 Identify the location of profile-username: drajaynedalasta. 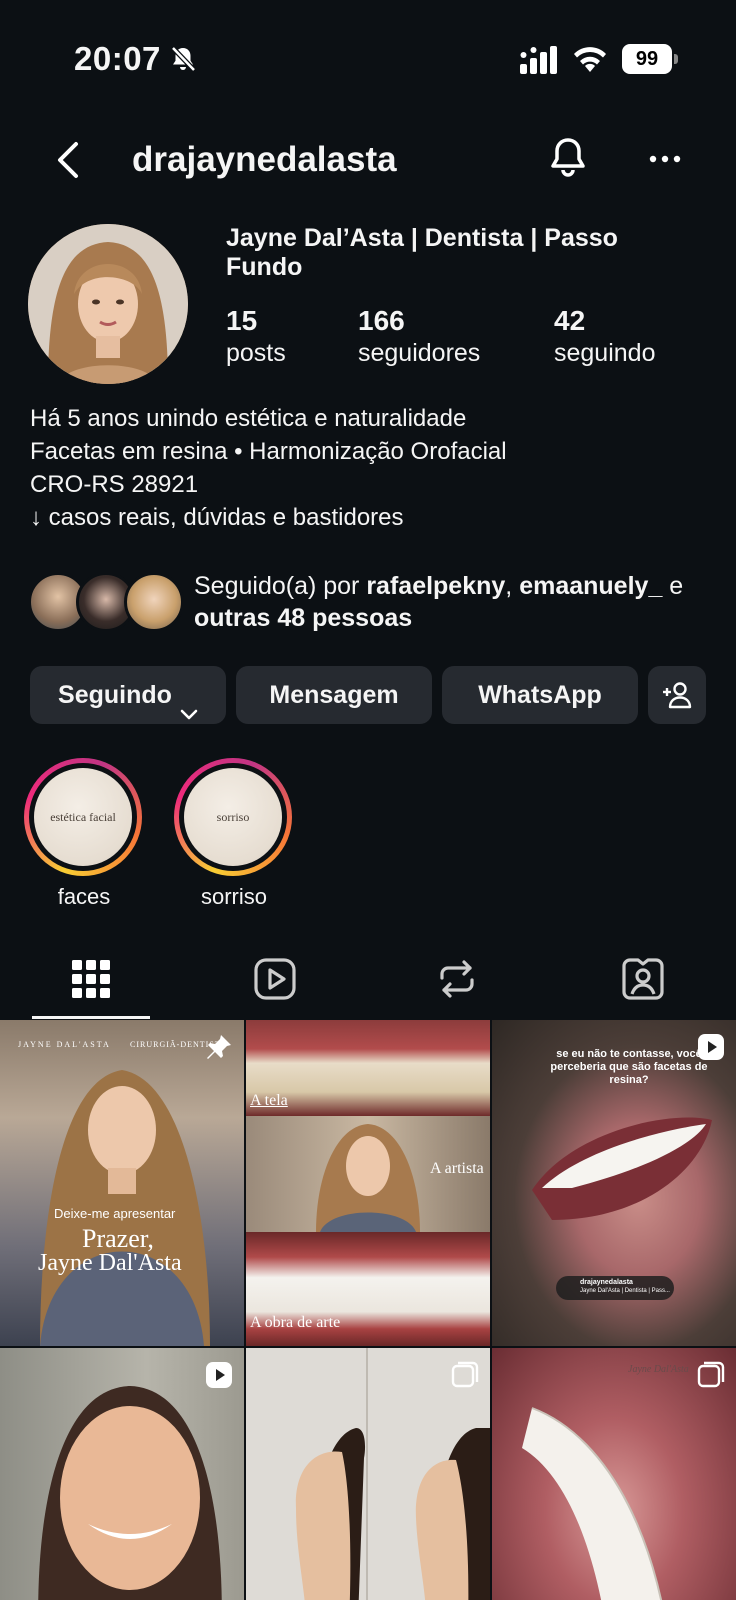
(264, 159).